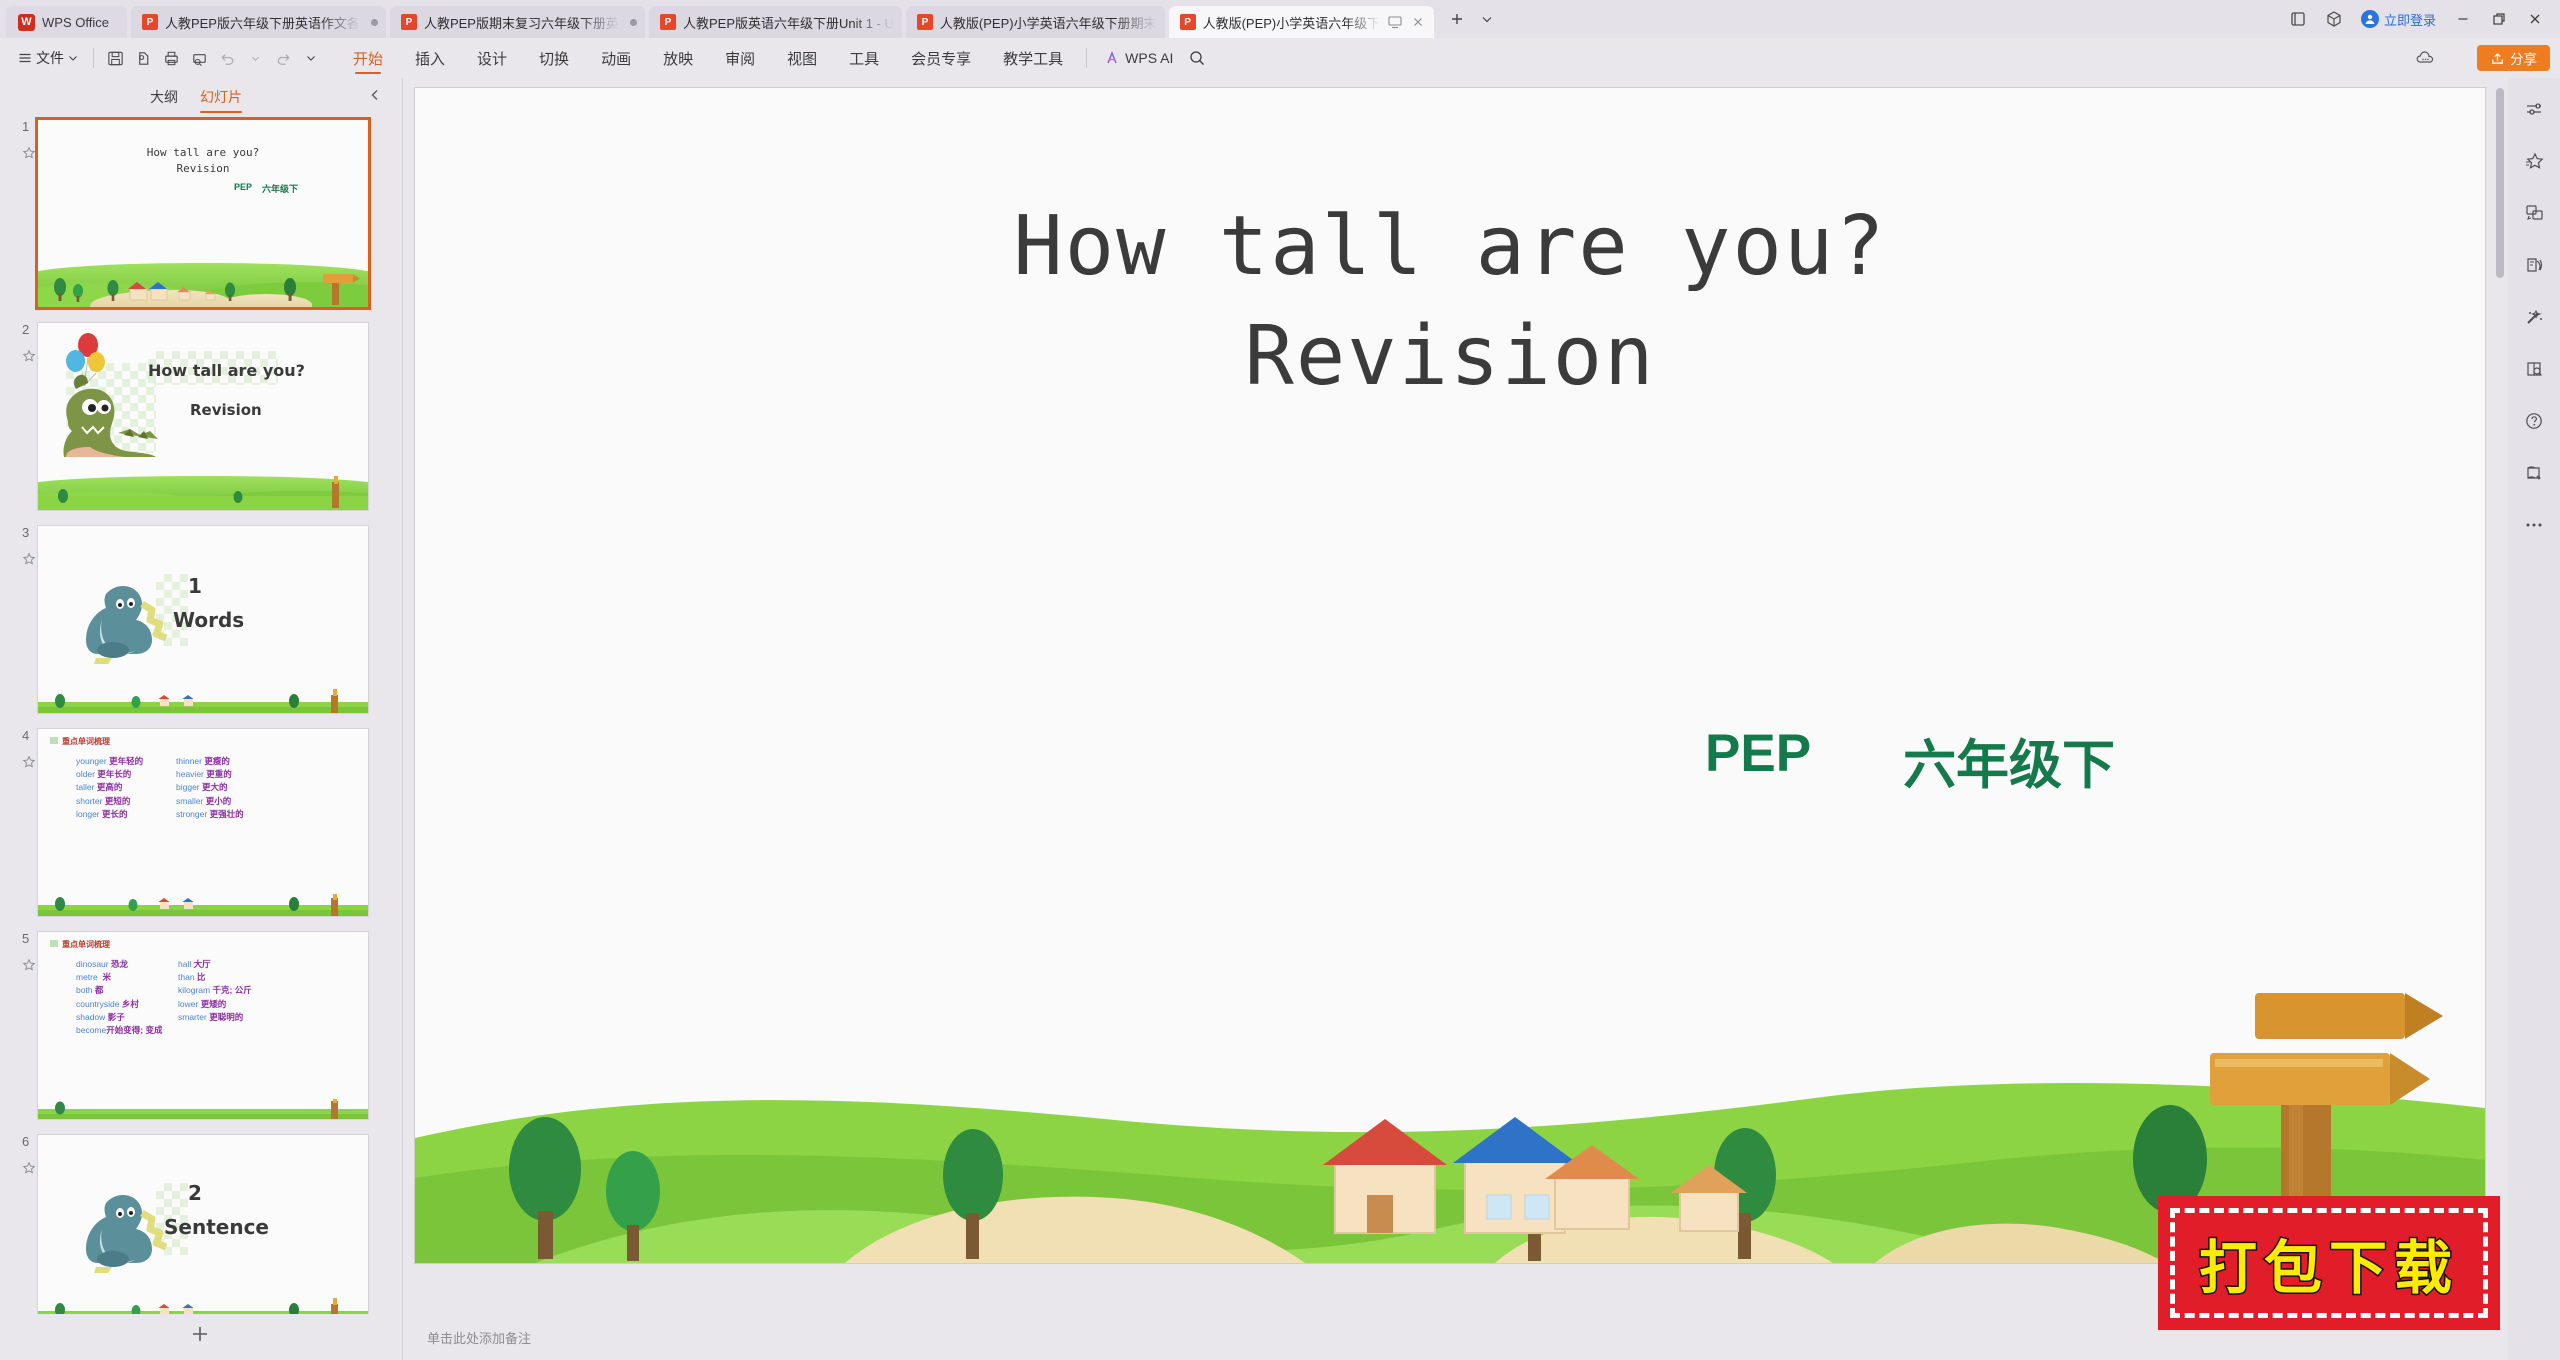 The height and width of the screenshot is (1360, 2560). What do you see at coordinates (86, 944) in the screenshot?
I see `mini-vocab-heading: 重点单词梳理` at bounding box center [86, 944].